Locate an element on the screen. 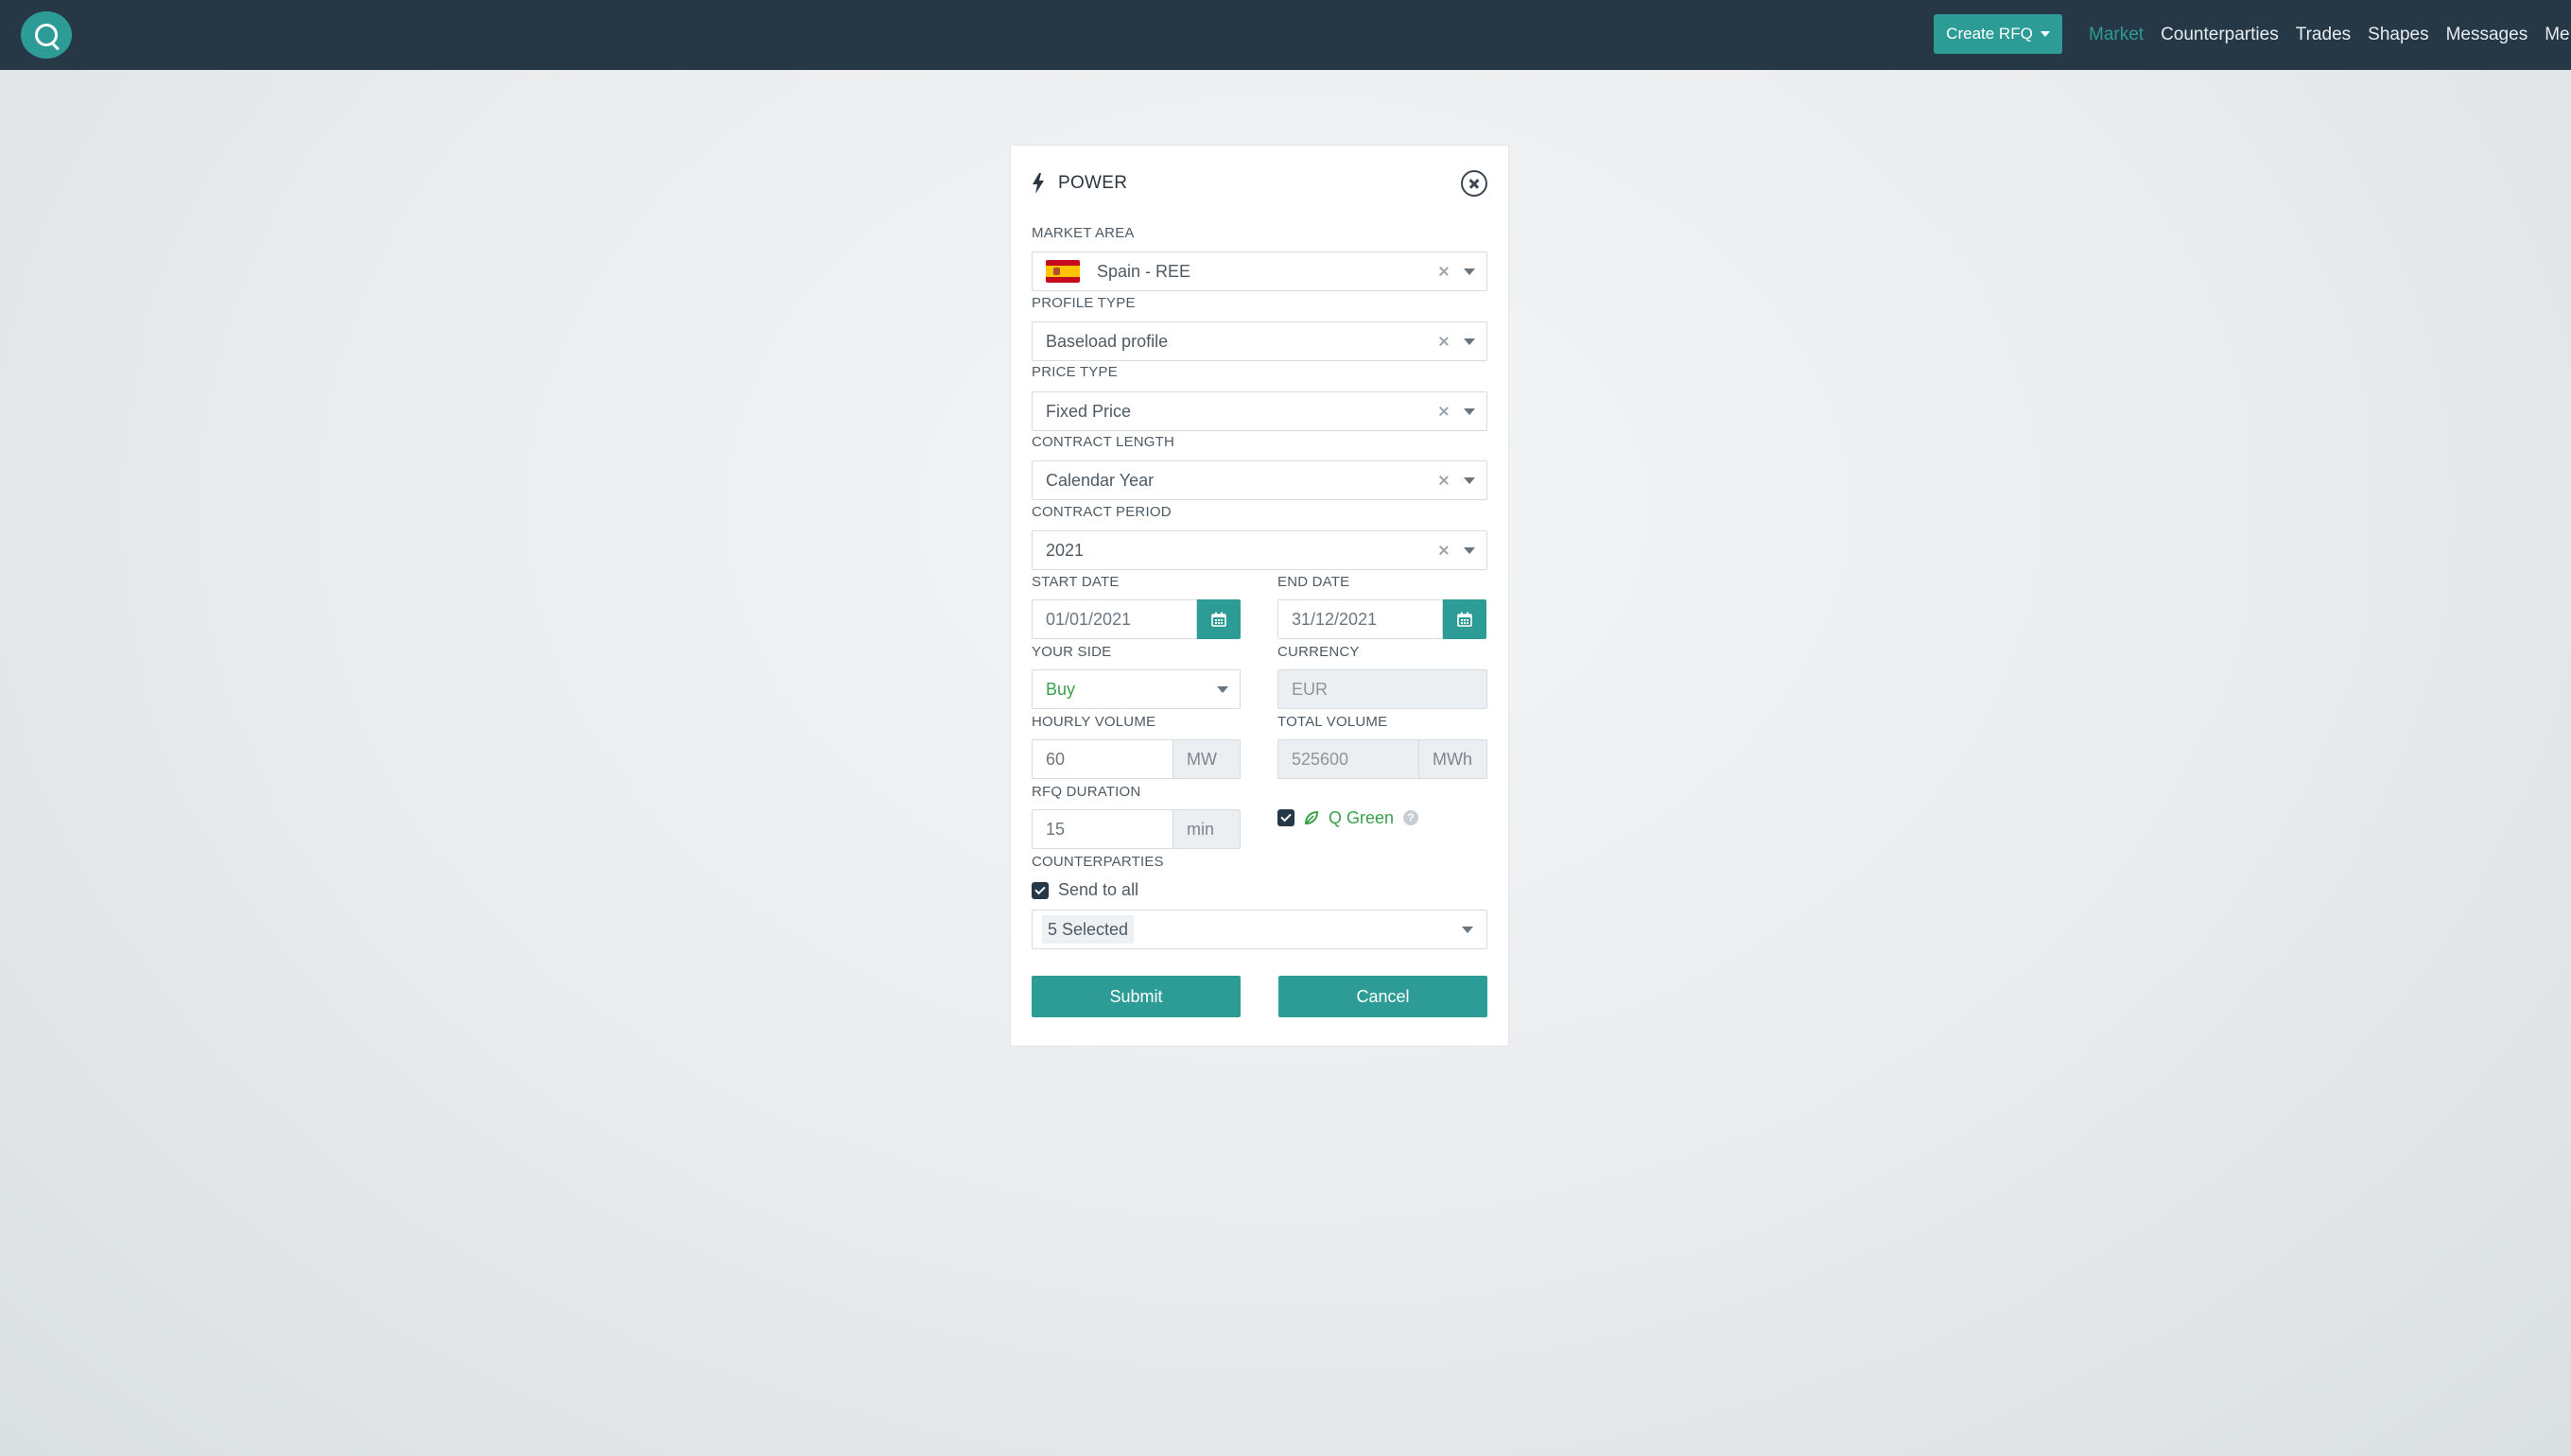  rfq-duration-label: RFQ DURATION is located at coordinates (1086, 792).